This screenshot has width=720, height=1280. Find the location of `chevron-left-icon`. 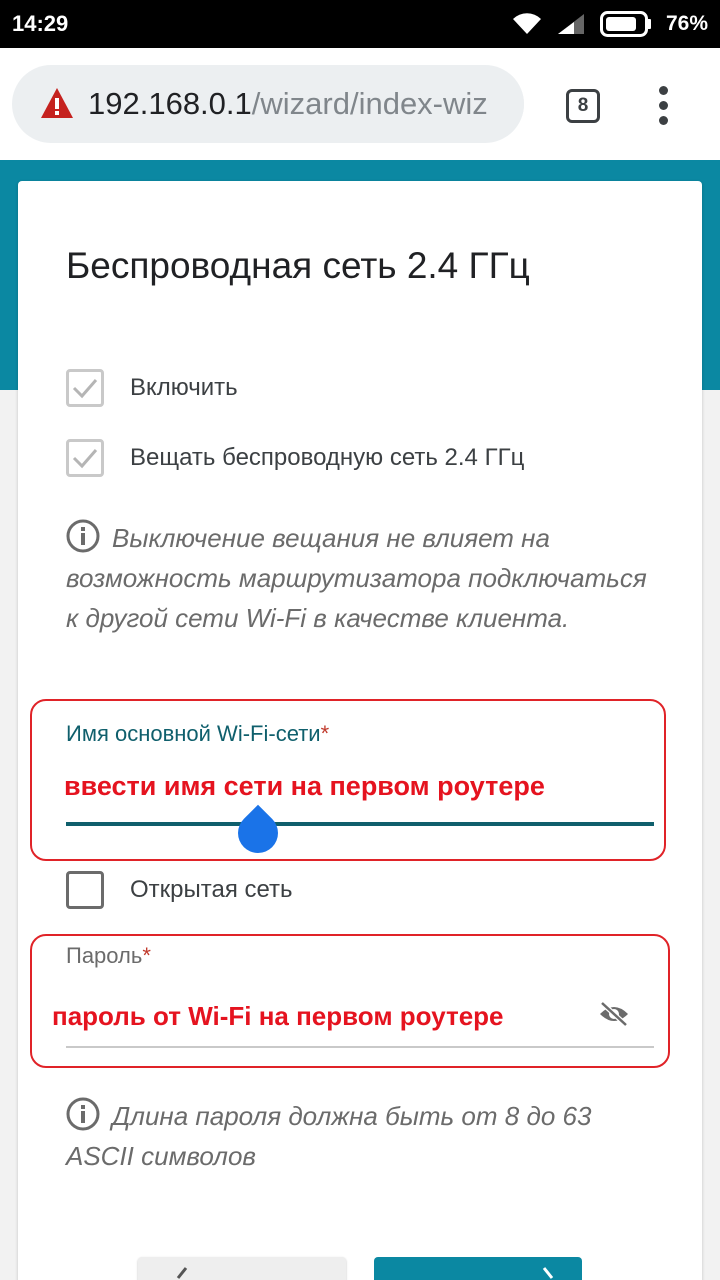

chevron-left-icon is located at coordinates (182, 1273).